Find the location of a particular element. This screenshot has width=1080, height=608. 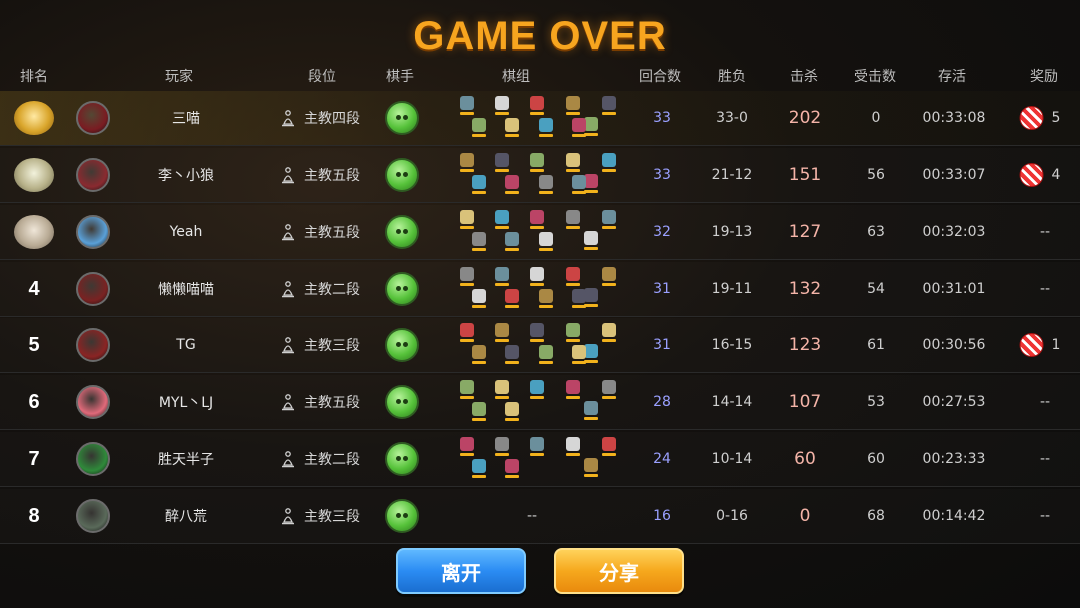

kills-value: 107 is located at coordinates (805, 402).